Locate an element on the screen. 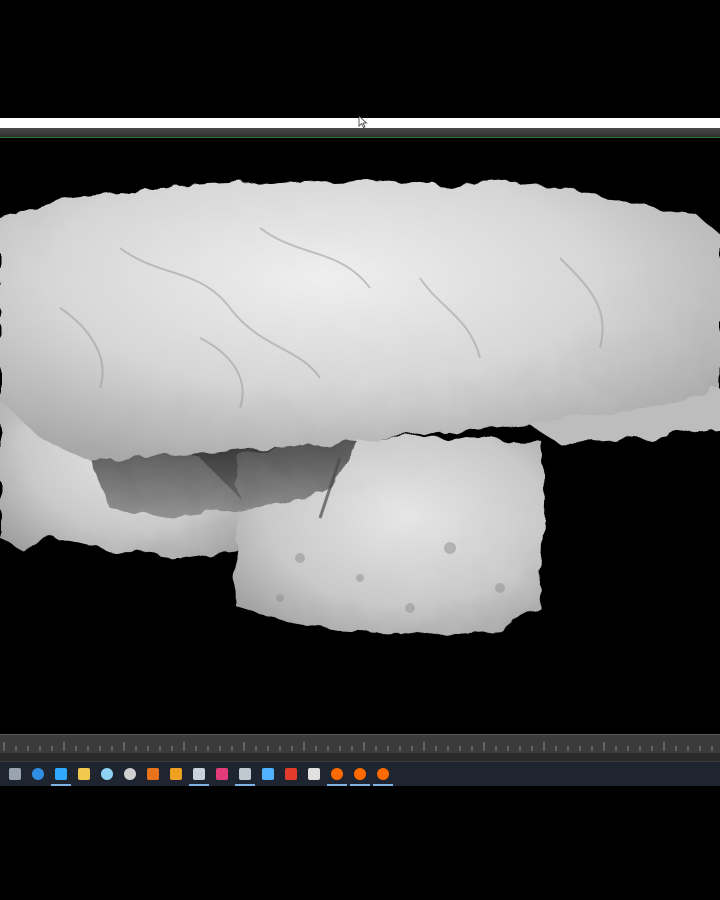  obs-icon is located at coordinates (130, 774).